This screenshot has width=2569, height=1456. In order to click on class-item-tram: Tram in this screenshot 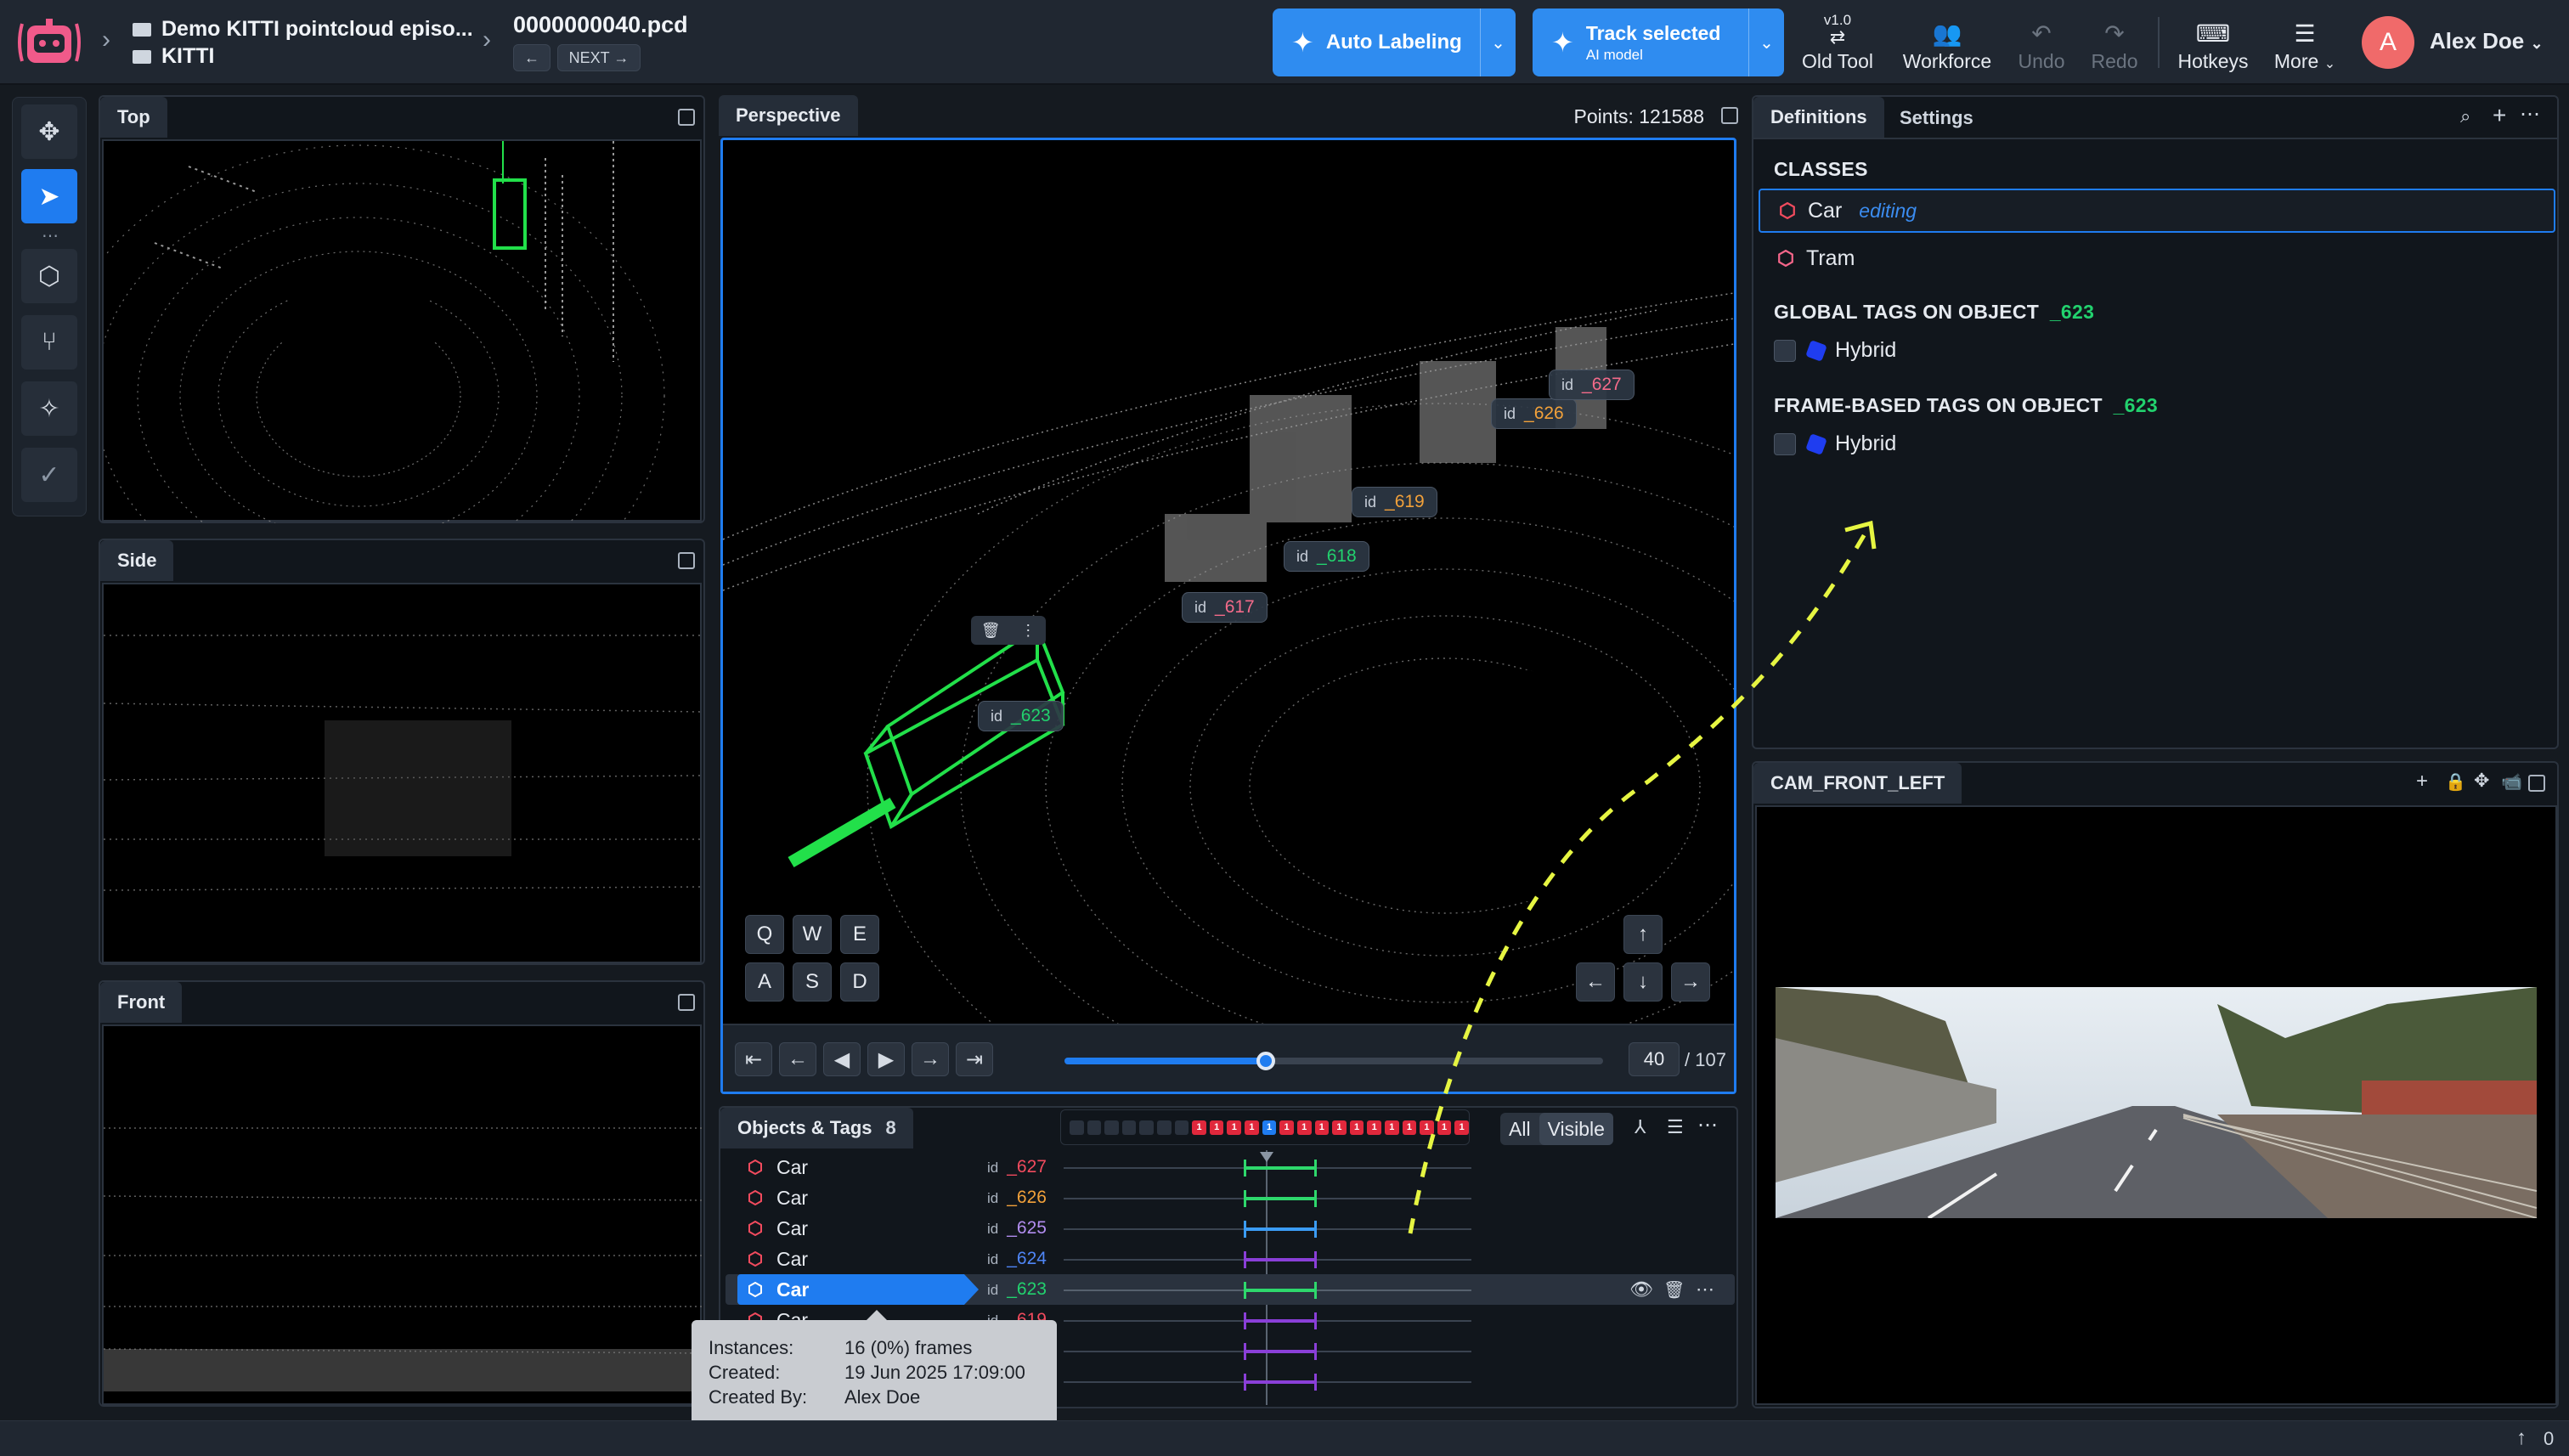, I will do `click(2157, 258)`.